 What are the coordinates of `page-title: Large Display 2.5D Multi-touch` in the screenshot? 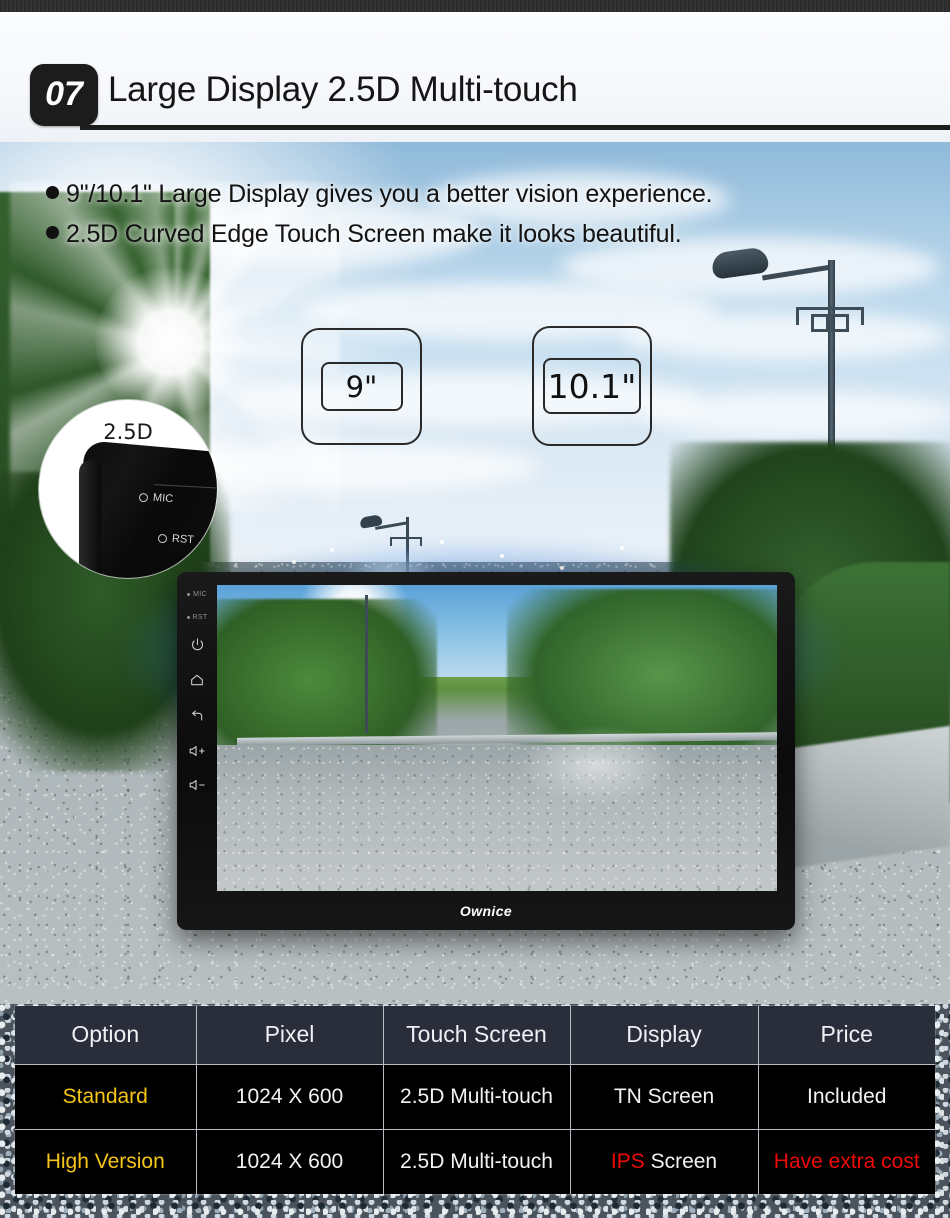 It's located at (343, 89).